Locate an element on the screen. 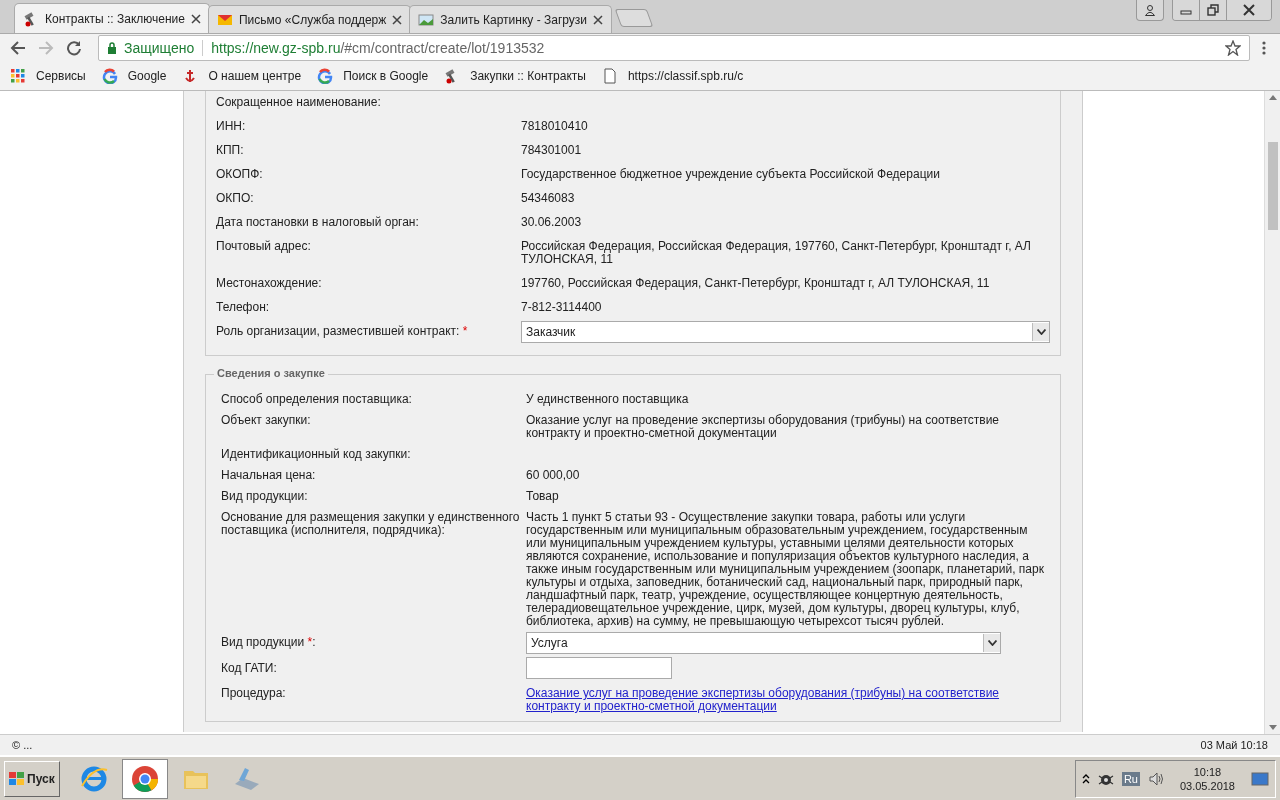  start-button: Пуск is located at coordinates (32, 778).